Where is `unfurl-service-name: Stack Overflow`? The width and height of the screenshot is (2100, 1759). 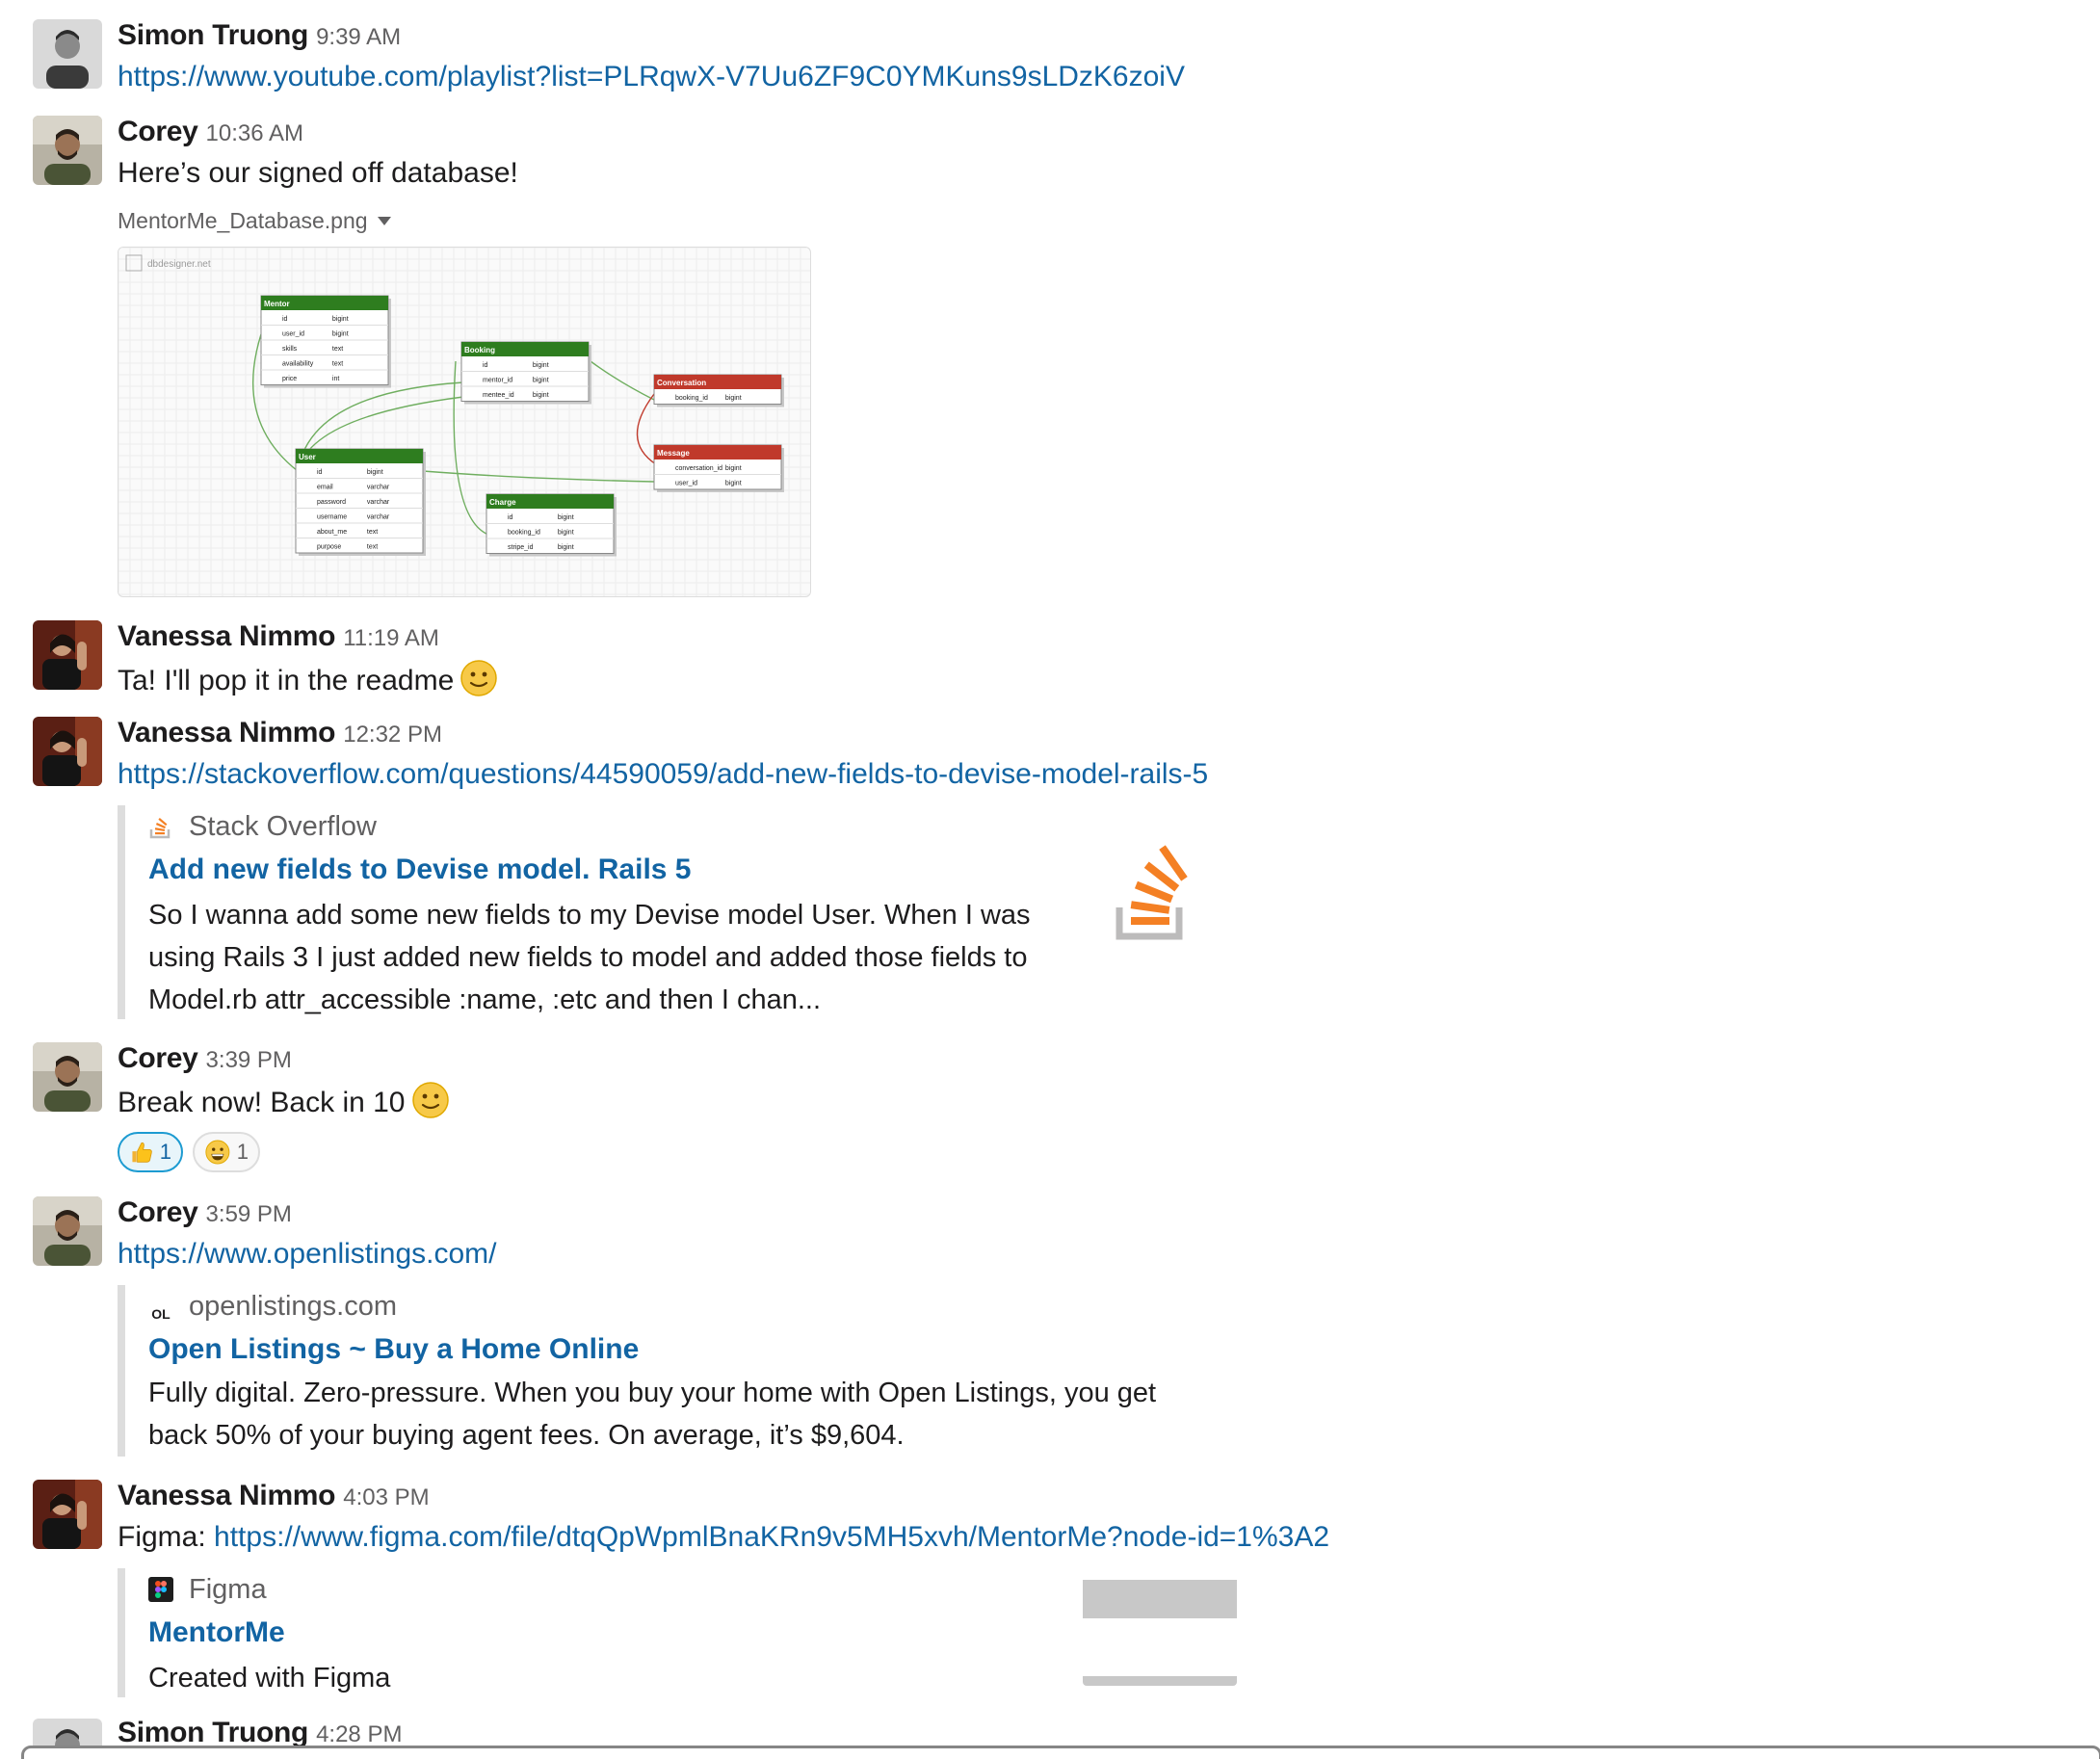
unfurl-service-name: Stack Overflow is located at coordinates (283, 826).